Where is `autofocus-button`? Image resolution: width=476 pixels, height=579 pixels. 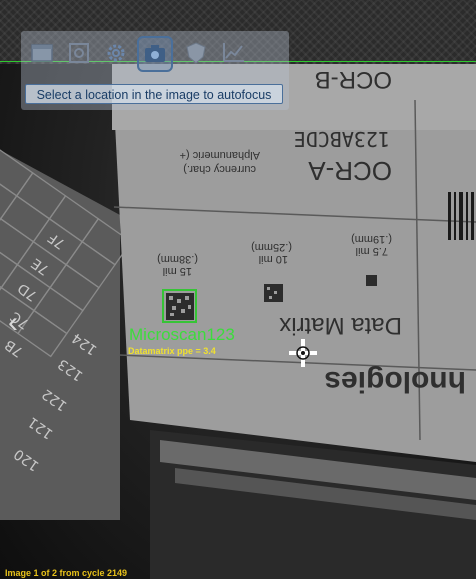 autofocus-button is located at coordinates (155, 54).